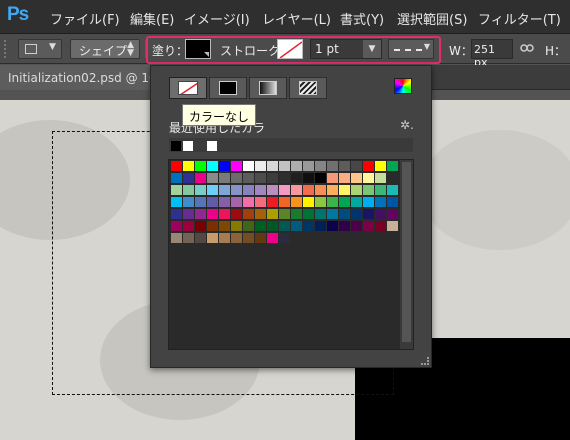 Image resolution: width=570 pixels, height=440 pixels. Describe the element at coordinates (105, 49) in the screenshot. I see `shape-mode-select: シェイプ ▲ ▼` at that location.